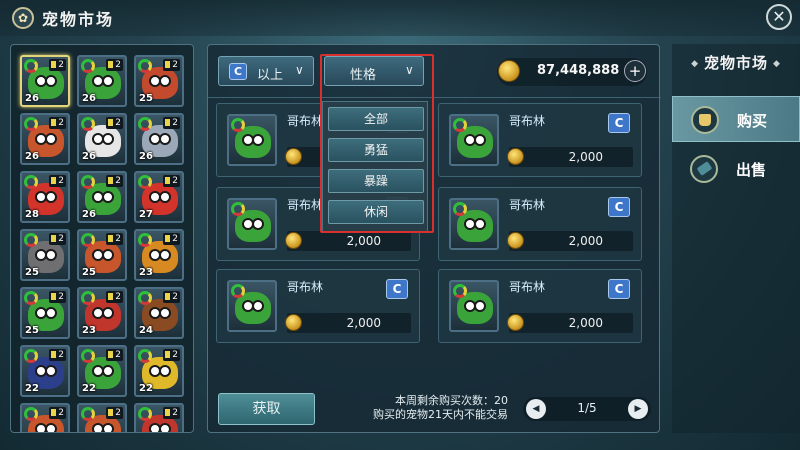  I want to click on grade-filter-dropdown: C 以上 ∨, so click(266, 71).